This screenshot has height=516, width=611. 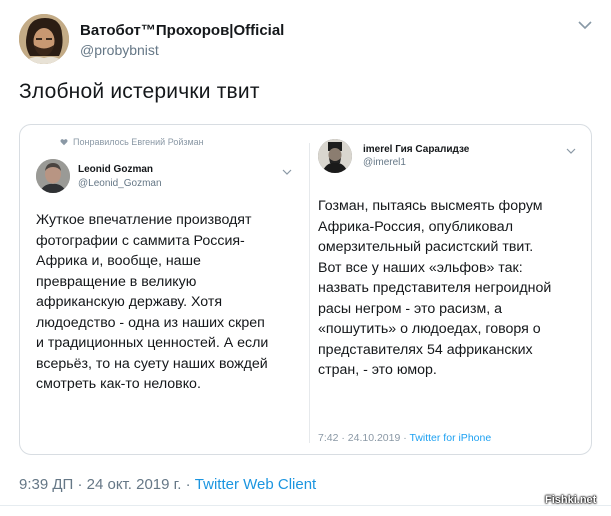 I want to click on saralidze-client: Twitter for iPhone, so click(x=450, y=438).